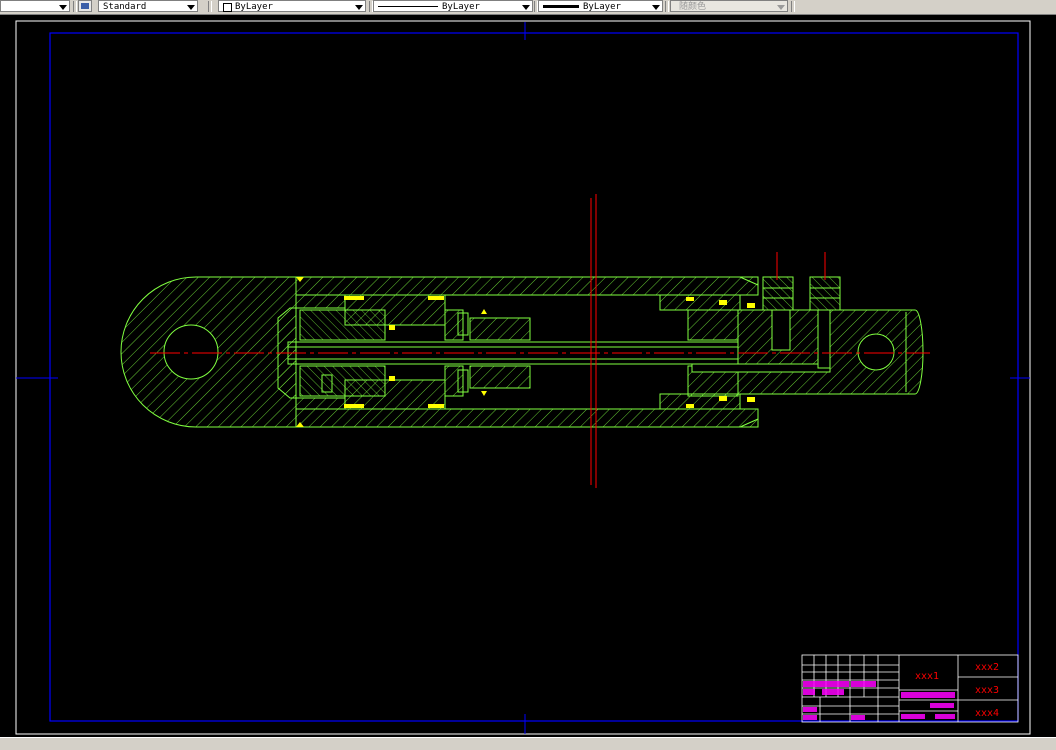  What do you see at coordinates (500, 329) in the screenshot?
I see `gland-top` at bounding box center [500, 329].